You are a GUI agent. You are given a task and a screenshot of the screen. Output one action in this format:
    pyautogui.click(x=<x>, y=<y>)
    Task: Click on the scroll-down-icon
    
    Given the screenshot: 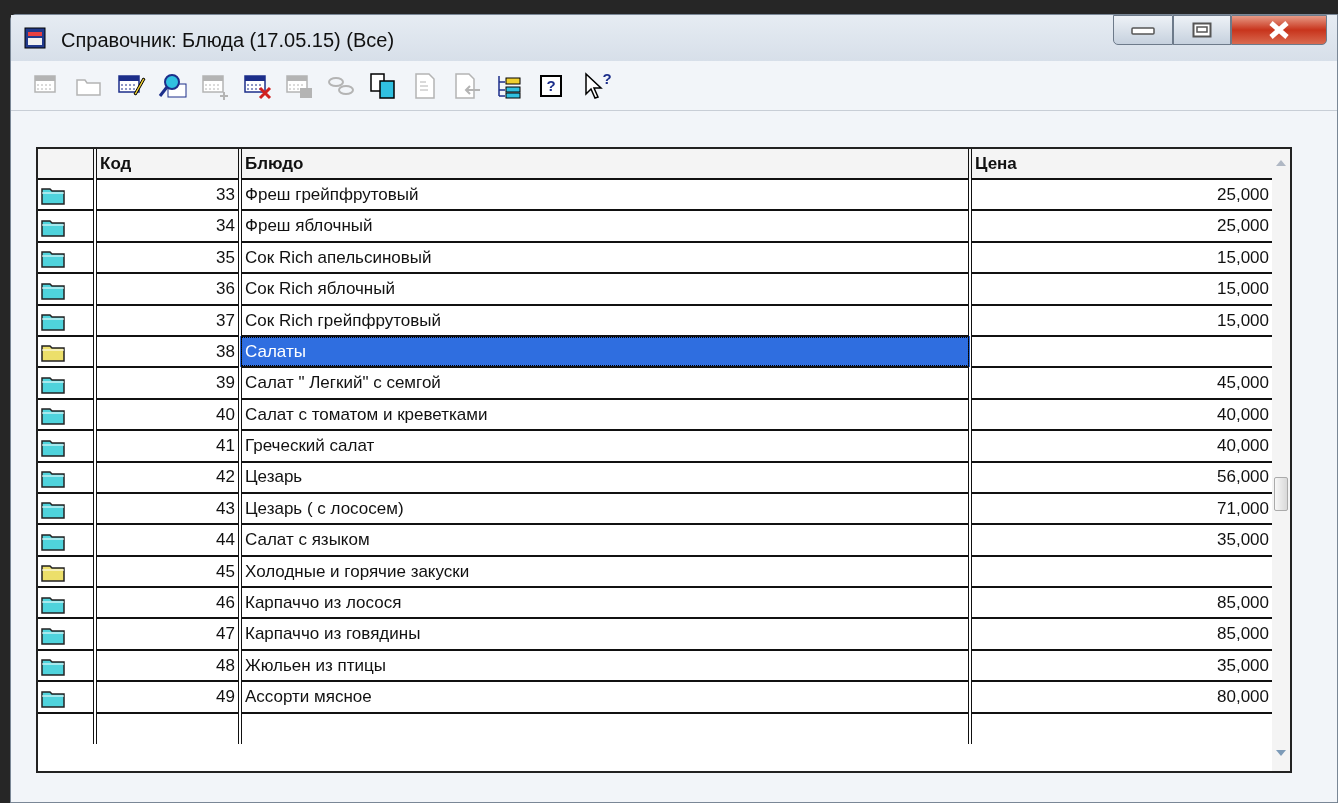 What is the action you would take?
    pyautogui.click(x=1281, y=753)
    